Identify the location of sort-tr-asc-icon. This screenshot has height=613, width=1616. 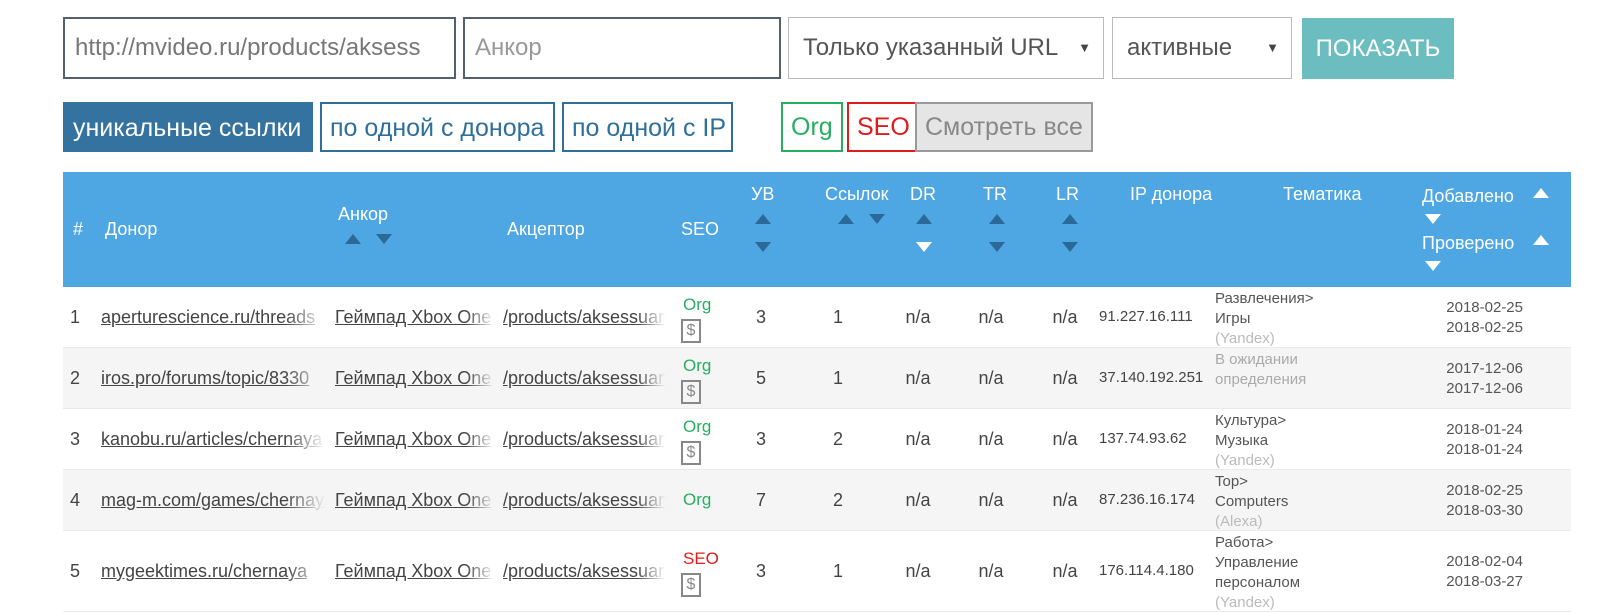
(997, 219).